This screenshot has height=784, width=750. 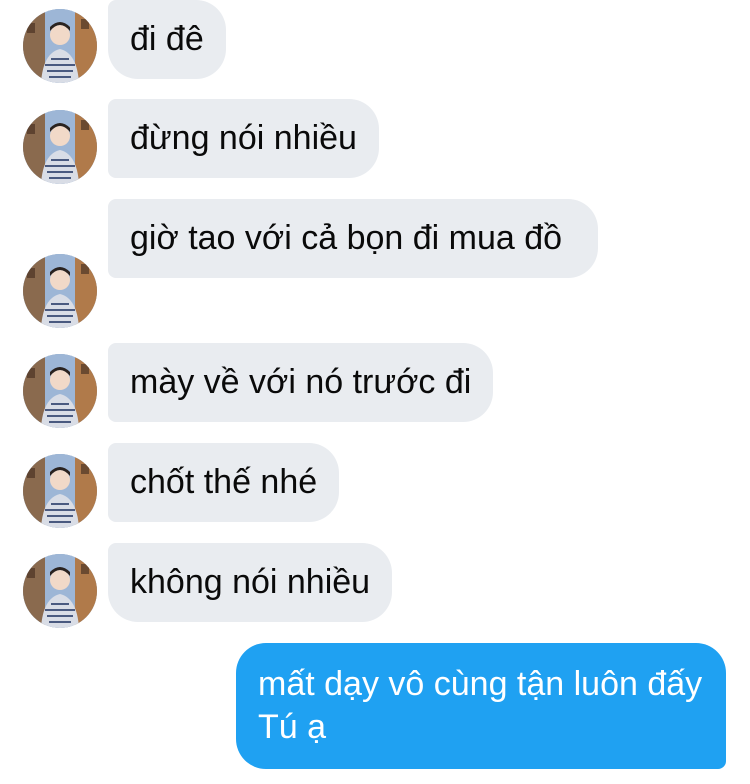 What do you see at coordinates (481, 706) in the screenshot?
I see `sent-message-bubble: mất dạy vô cùng tận luôn đấy Tú ạ` at bounding box center [481, 706].